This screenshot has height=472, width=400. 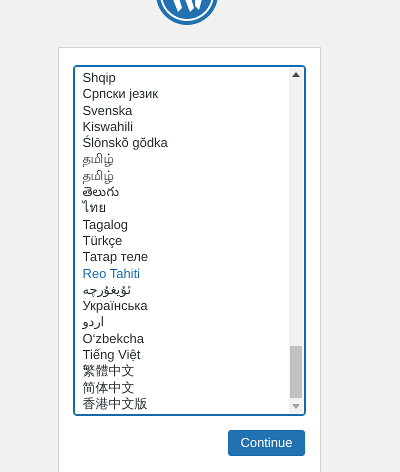 I want to click on language-option: Ślōnskŏ gŏdka, so click(x=185, y=143).